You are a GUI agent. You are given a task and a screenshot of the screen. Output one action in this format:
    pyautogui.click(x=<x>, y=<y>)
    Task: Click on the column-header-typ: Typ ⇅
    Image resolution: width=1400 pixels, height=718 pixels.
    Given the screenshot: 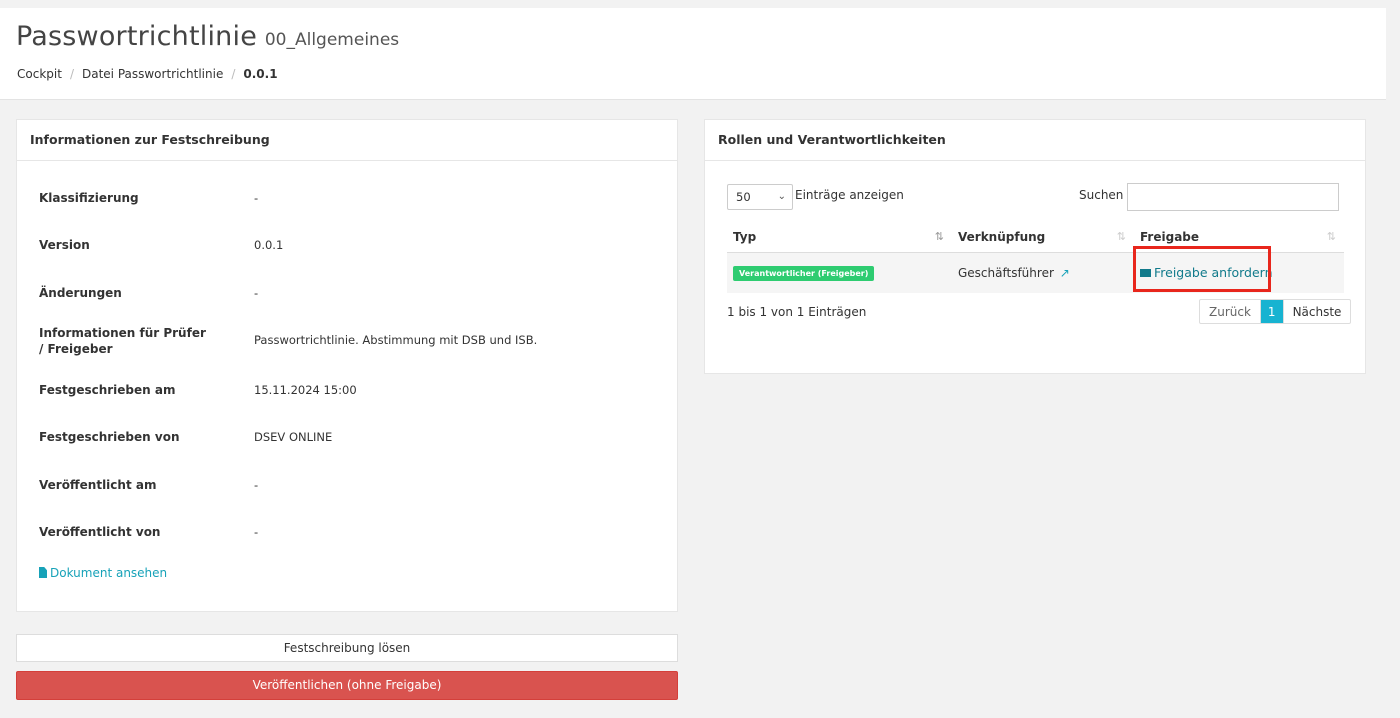 What is the action you would take?
    pyautogui.click(x=839, y=237)
    